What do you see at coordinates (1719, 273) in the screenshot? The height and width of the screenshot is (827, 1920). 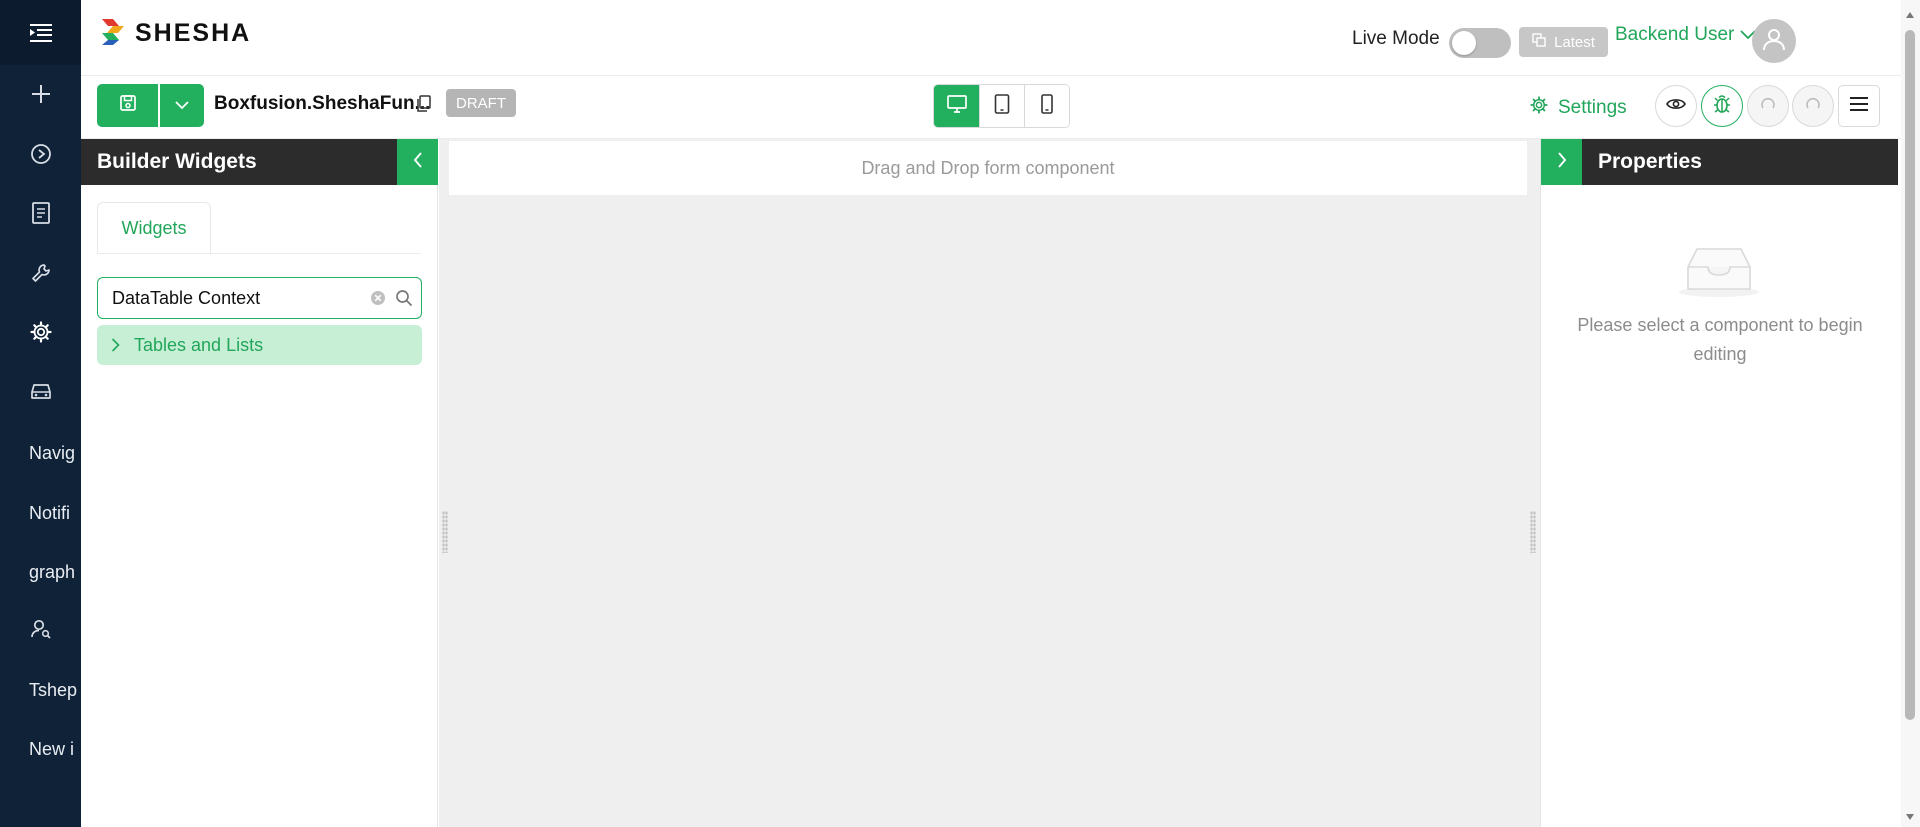 I see `empty-inbox-icon` at bounding box center [1719, 273].